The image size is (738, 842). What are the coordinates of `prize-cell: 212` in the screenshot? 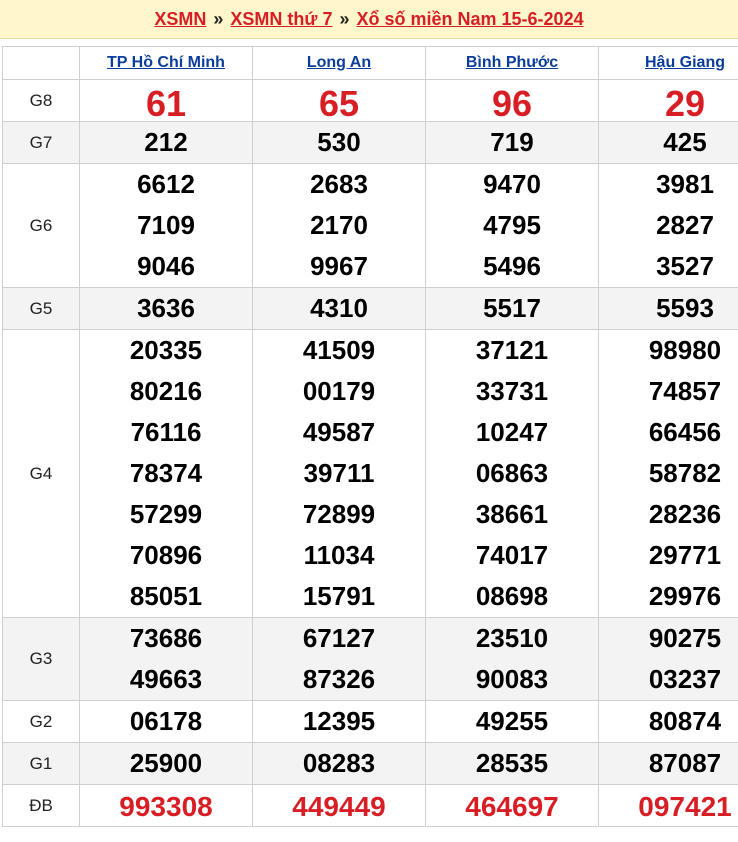 It's located at (166, 142).